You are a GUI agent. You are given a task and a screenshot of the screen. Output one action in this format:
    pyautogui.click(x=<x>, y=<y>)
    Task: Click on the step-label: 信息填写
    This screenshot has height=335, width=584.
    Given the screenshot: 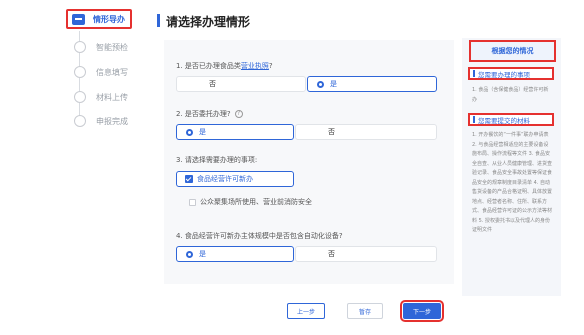 What is the action you would take?
    pyautogui.click(x=112, y=72)
    